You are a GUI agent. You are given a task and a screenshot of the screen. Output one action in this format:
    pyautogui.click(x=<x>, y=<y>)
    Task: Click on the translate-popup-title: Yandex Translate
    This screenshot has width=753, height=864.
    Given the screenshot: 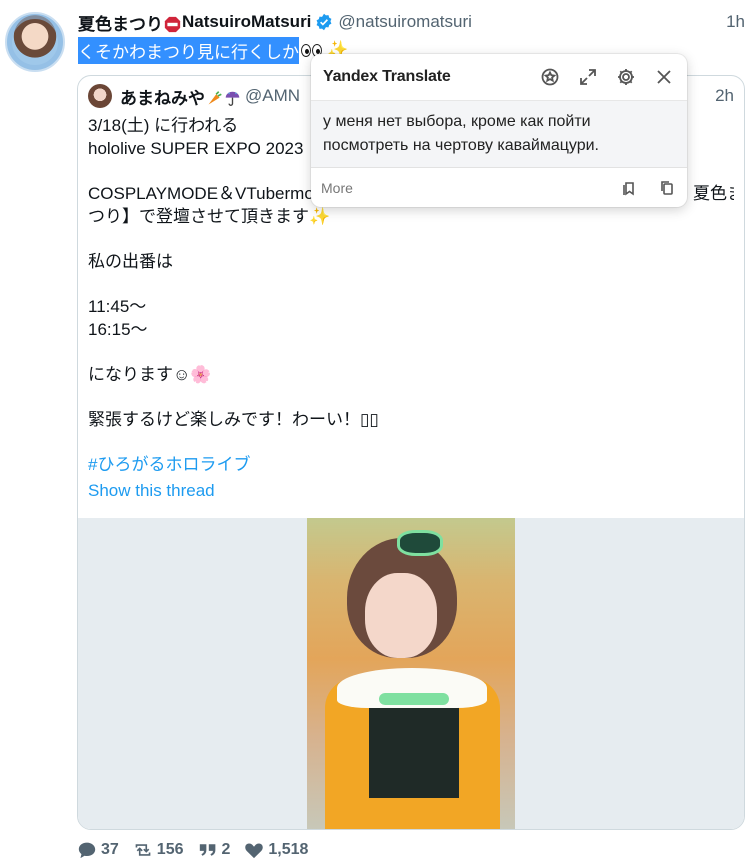 What is the action you would take?
    pyautogui.click(x=387, y=76)
    